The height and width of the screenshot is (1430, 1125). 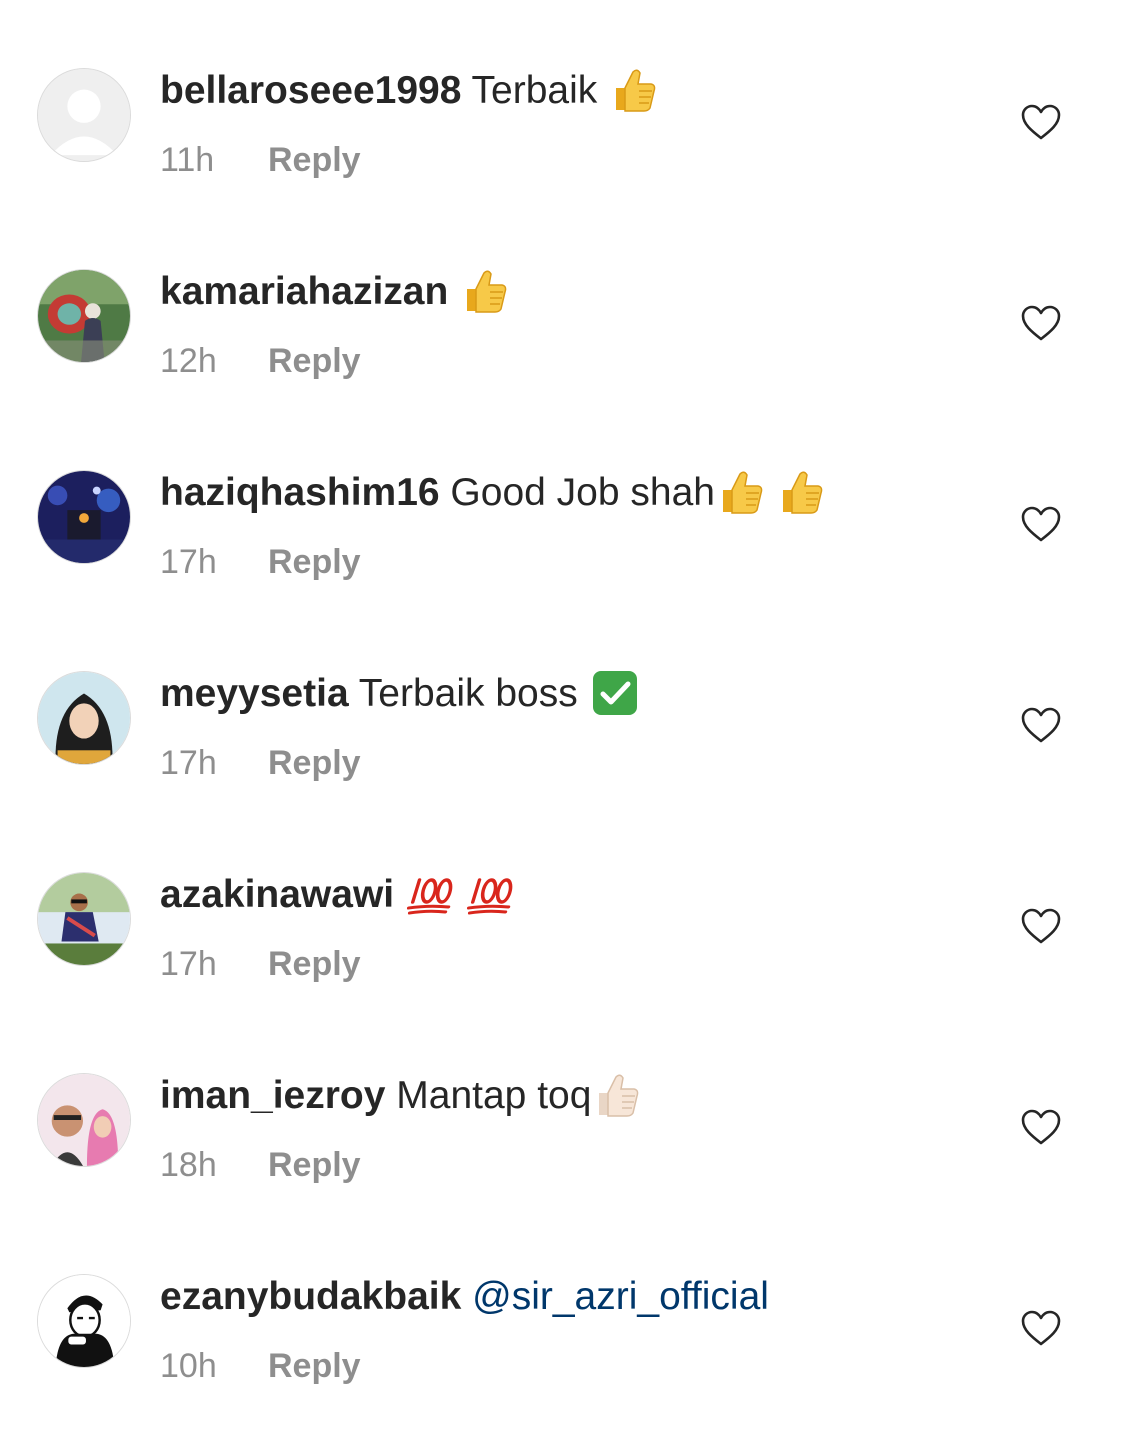 What do you see at coordinates (272, 1095) in the screenshot?
I see `comment-username: iman_iezroy` at bounding box center [272, 1095].